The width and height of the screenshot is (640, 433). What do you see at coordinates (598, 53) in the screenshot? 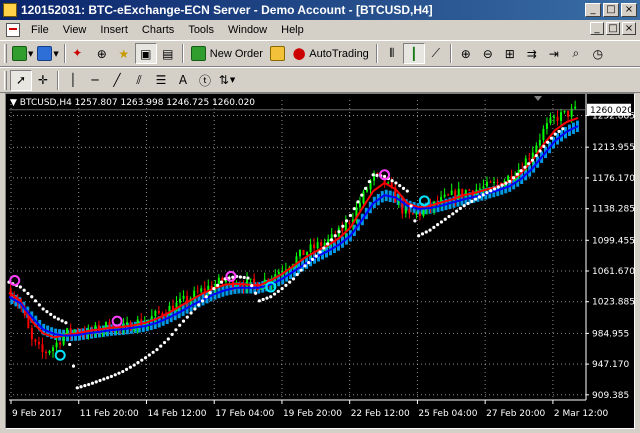
I see `period-button: ◷` at bounding box center [598, 53].